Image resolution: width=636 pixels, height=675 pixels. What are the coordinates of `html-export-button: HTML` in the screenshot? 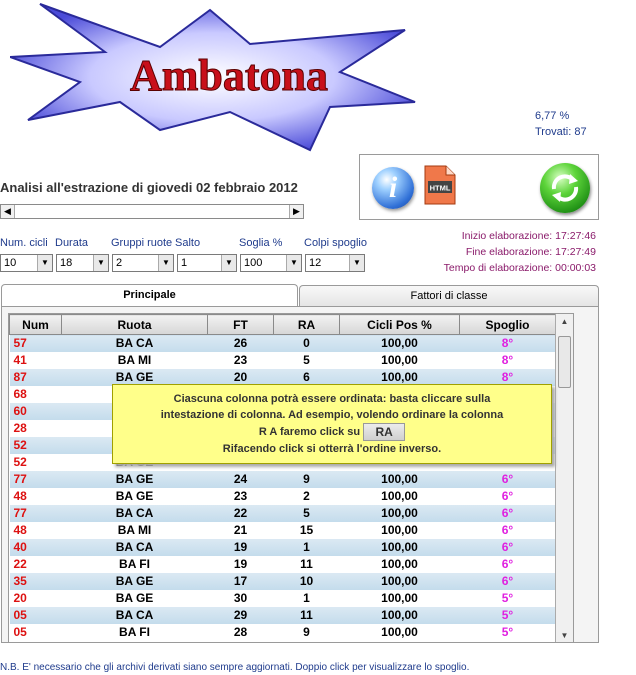 It's located at (440, 185).